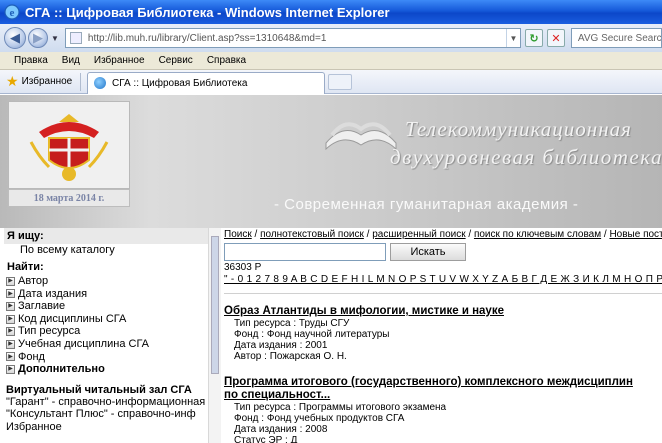 Image resolution: width=662 pixels, height=443 pixels. I want to click on result-count: 36303 Р, so click(243, 267).